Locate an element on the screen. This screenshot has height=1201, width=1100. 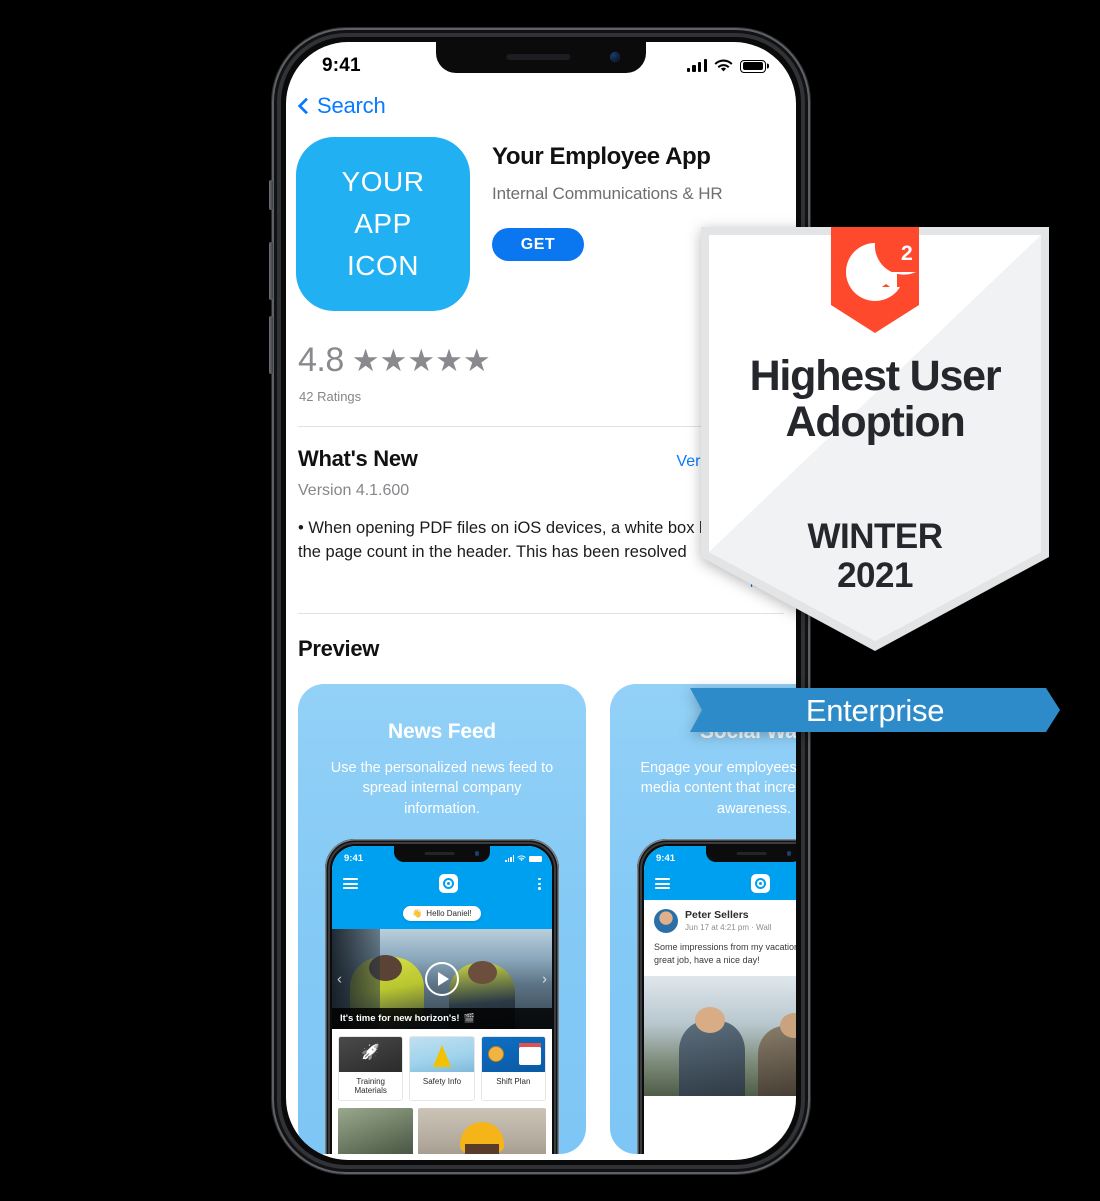
video-caption: It's time for new horizon's! 🎬 is located at coordinates (442, 1018).